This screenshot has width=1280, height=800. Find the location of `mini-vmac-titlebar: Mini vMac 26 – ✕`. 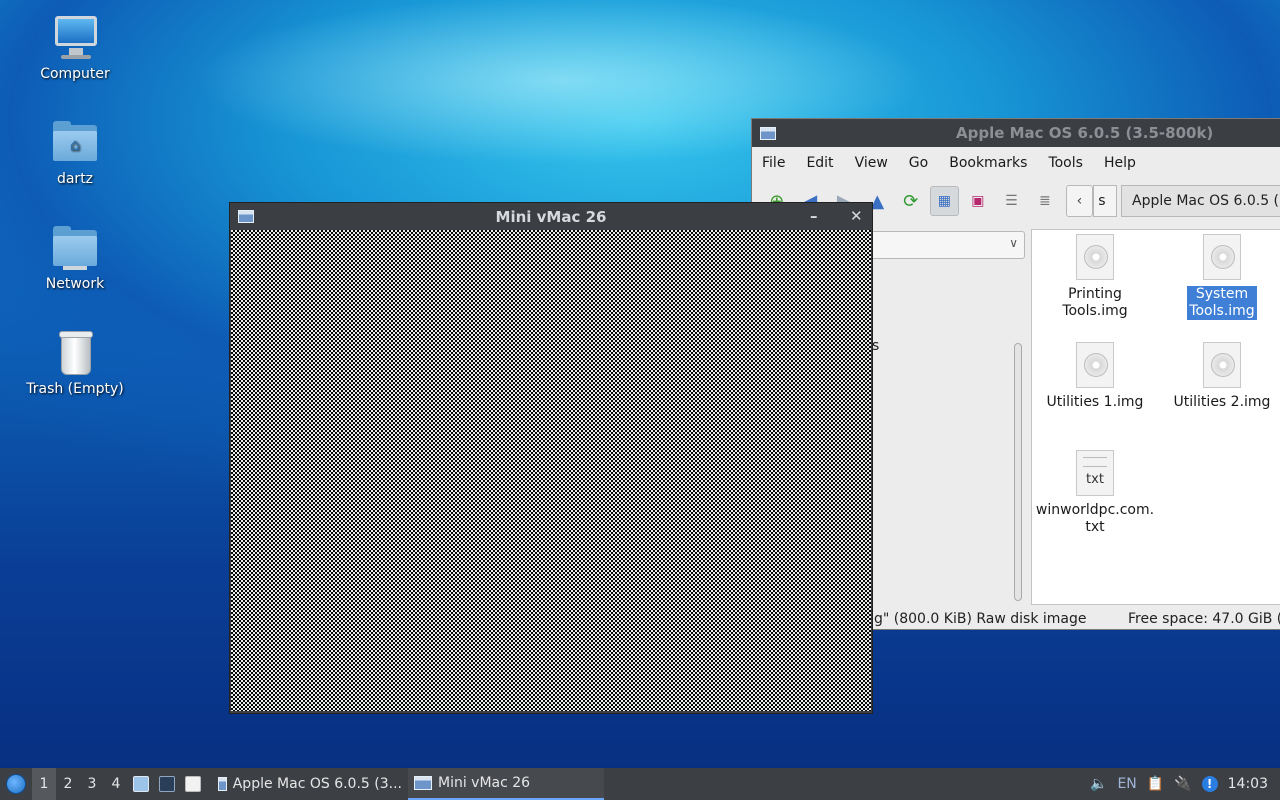

mini-vmac-titlebar: Mini vMac 26 – ✕ is located at coordinates (551, 216).